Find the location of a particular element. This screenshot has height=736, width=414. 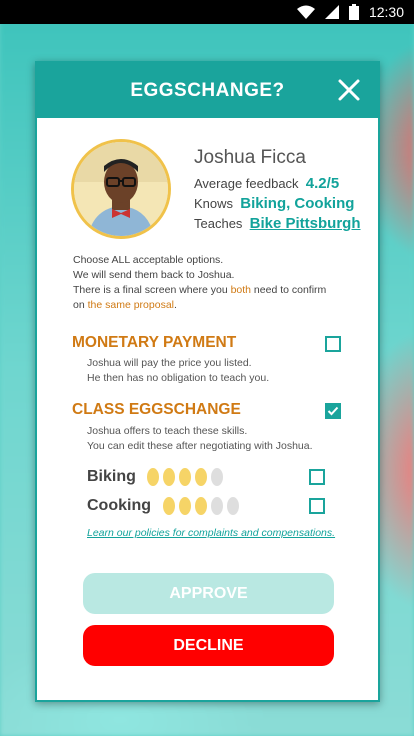

avatar-photo is located at coordinates (121, 189).